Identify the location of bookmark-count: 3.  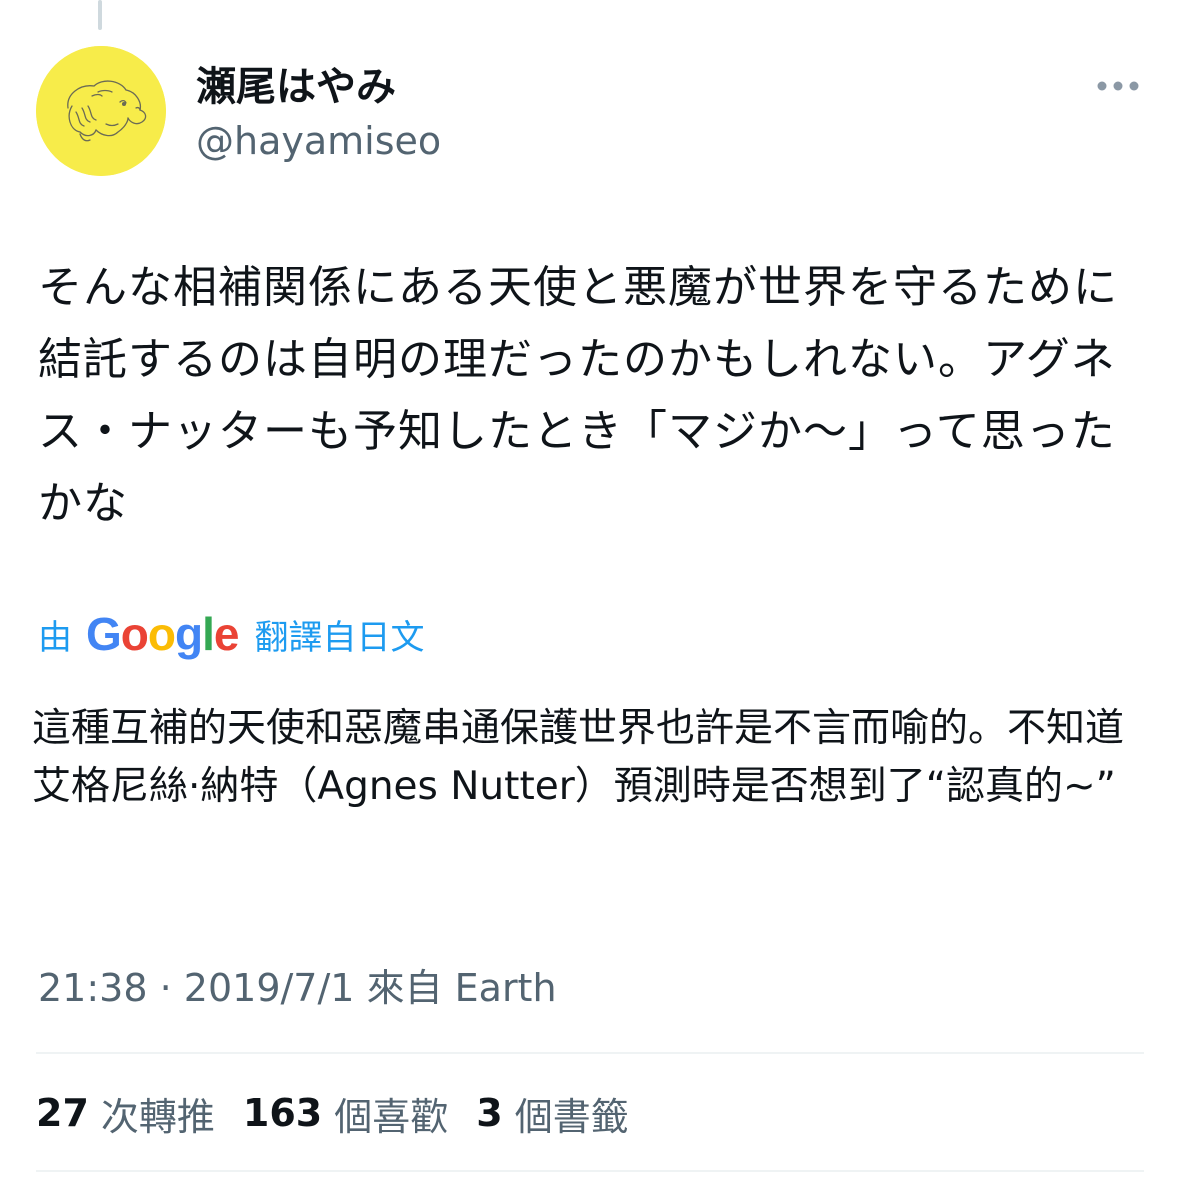
(489, 1113).